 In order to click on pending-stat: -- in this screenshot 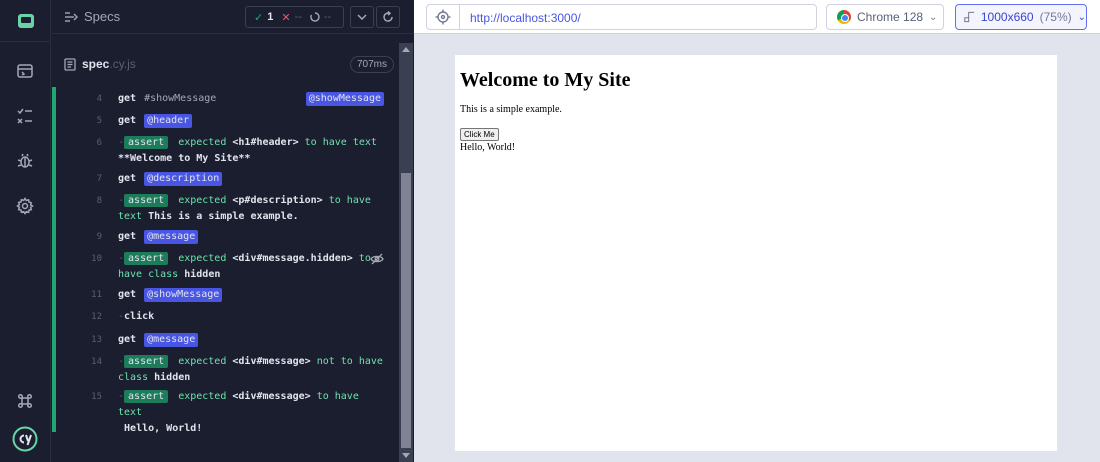, I will do `click(320, 17)`.